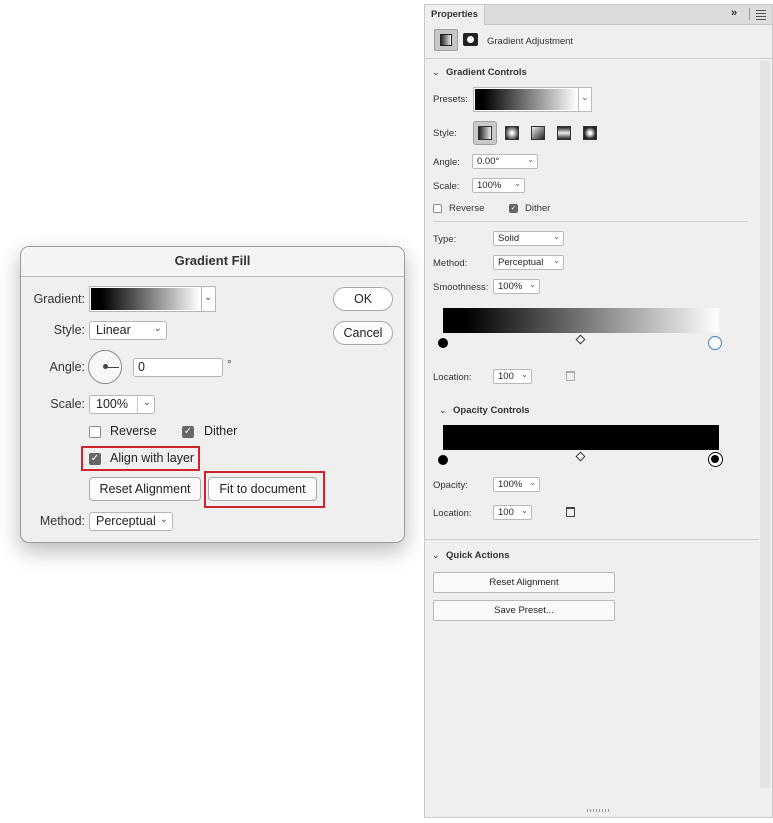 This screenshot has width=773, height=823. I want to click on dither-label: Dither, so click(221, 431).